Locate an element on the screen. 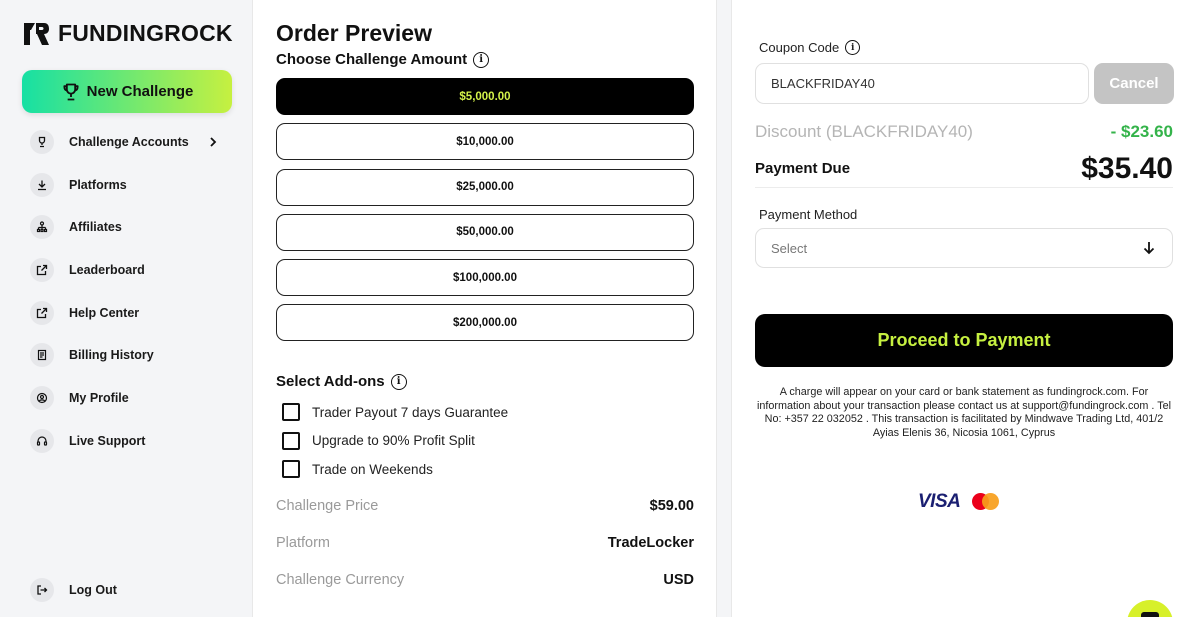 The height and width of the screenshot is (617, 1200). coupon-heading: Coupon Code i is located at coordinates (810, 47).